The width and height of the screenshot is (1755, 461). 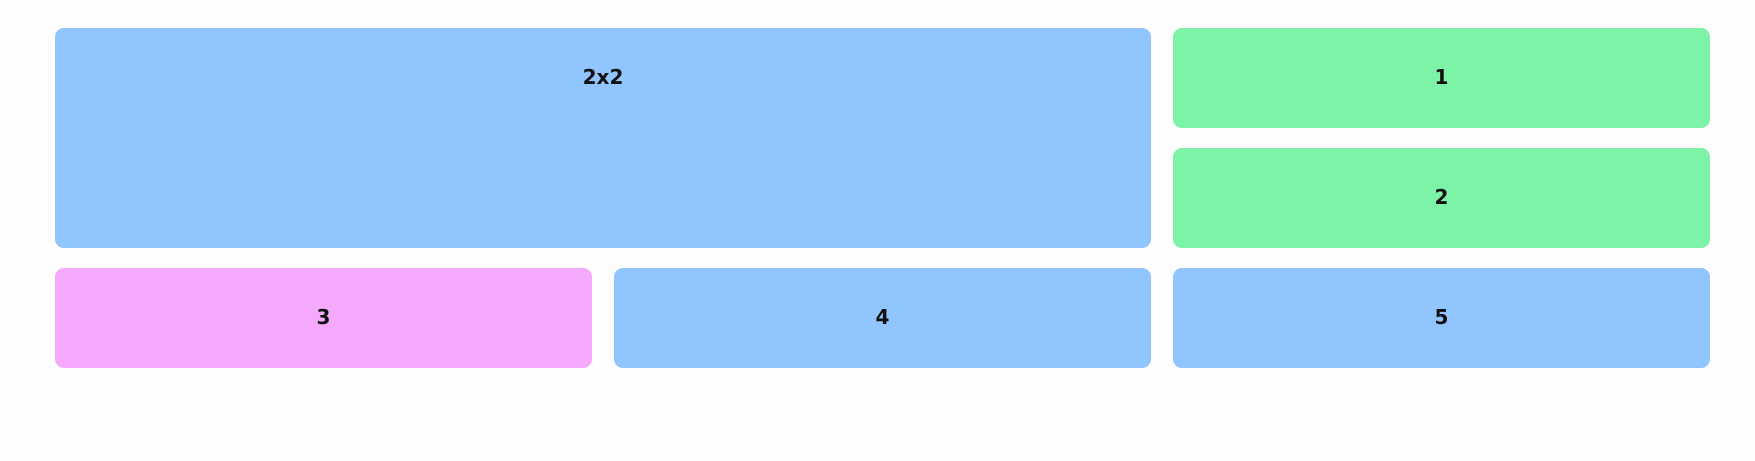 I want to click on tile-label: 4, so click(x=882, y=317).